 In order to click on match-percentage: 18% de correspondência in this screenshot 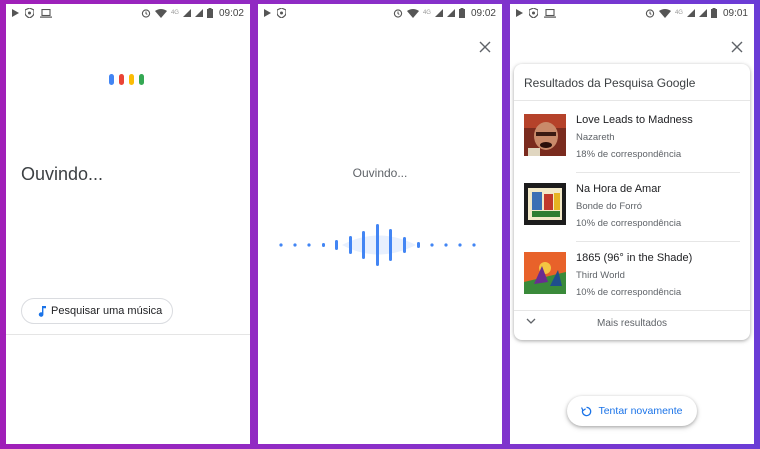, I will do `click(629, 154)`.